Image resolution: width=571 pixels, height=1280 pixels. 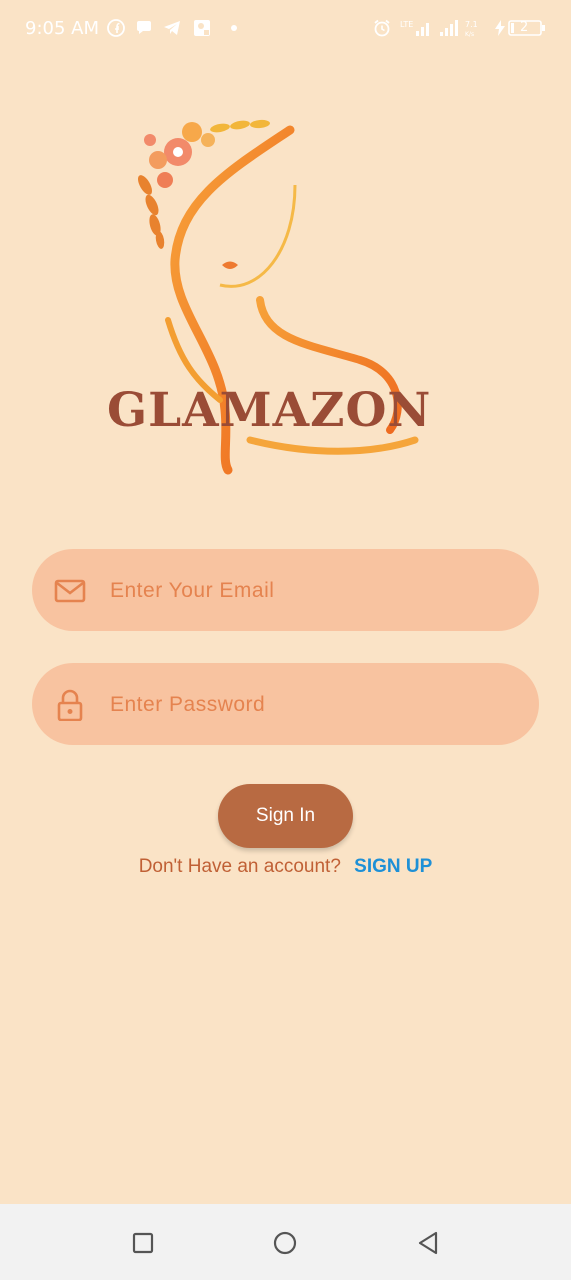 I want to click on alarm-icon, so click(x=382, y=28).